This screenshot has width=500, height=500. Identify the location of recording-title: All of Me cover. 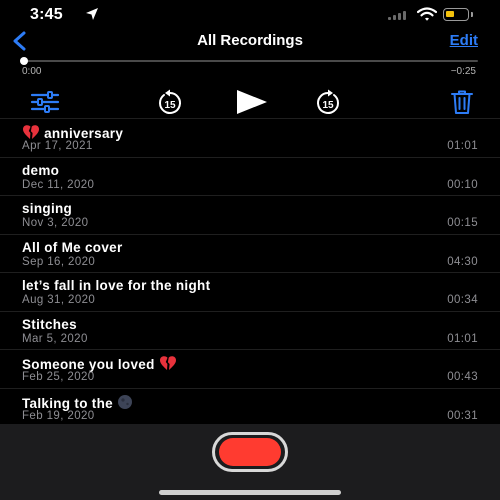
(72, 247).